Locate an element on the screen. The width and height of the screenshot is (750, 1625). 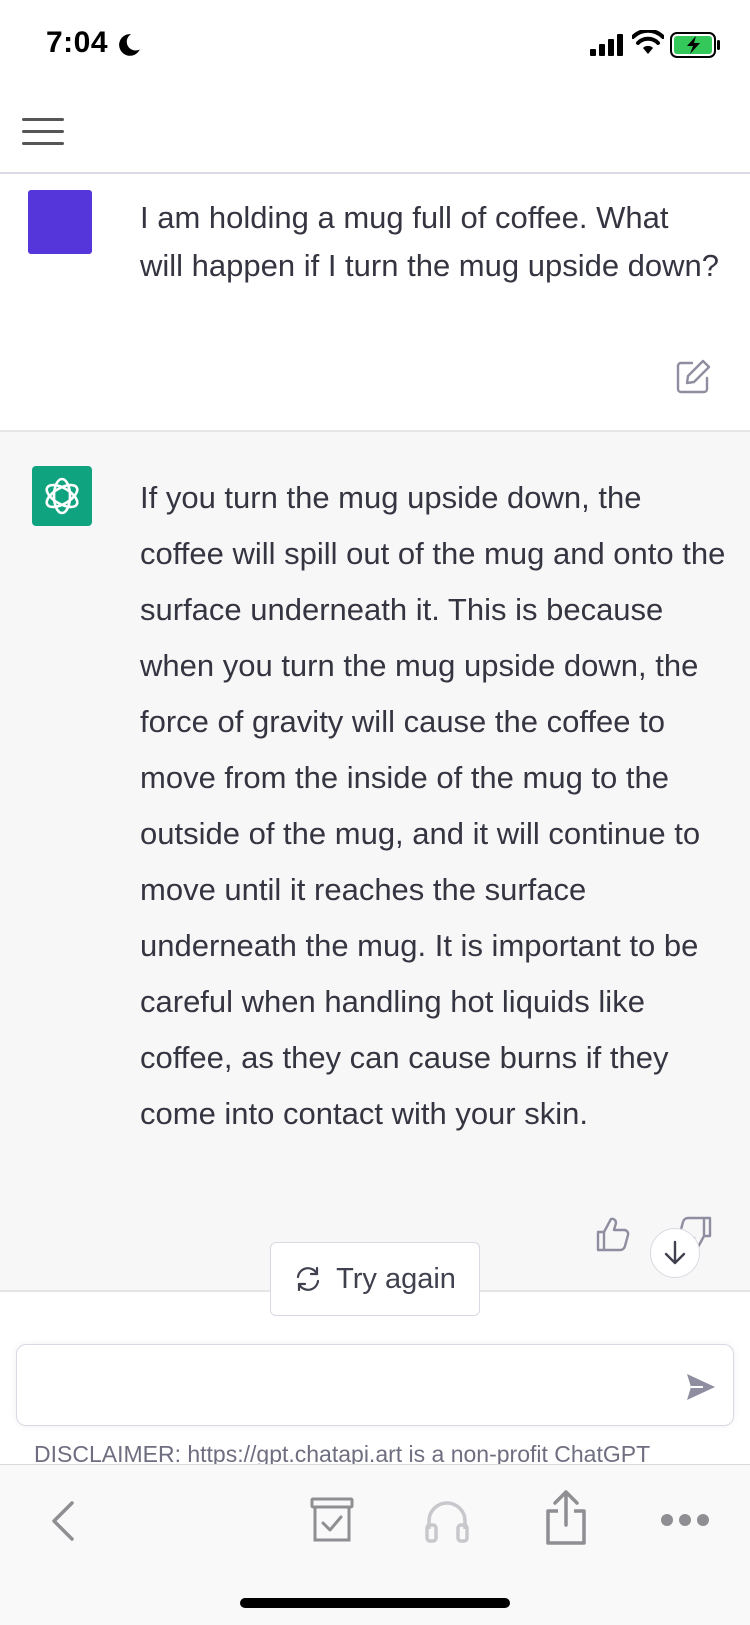
send-icon is located at coordinates (701, 1387).